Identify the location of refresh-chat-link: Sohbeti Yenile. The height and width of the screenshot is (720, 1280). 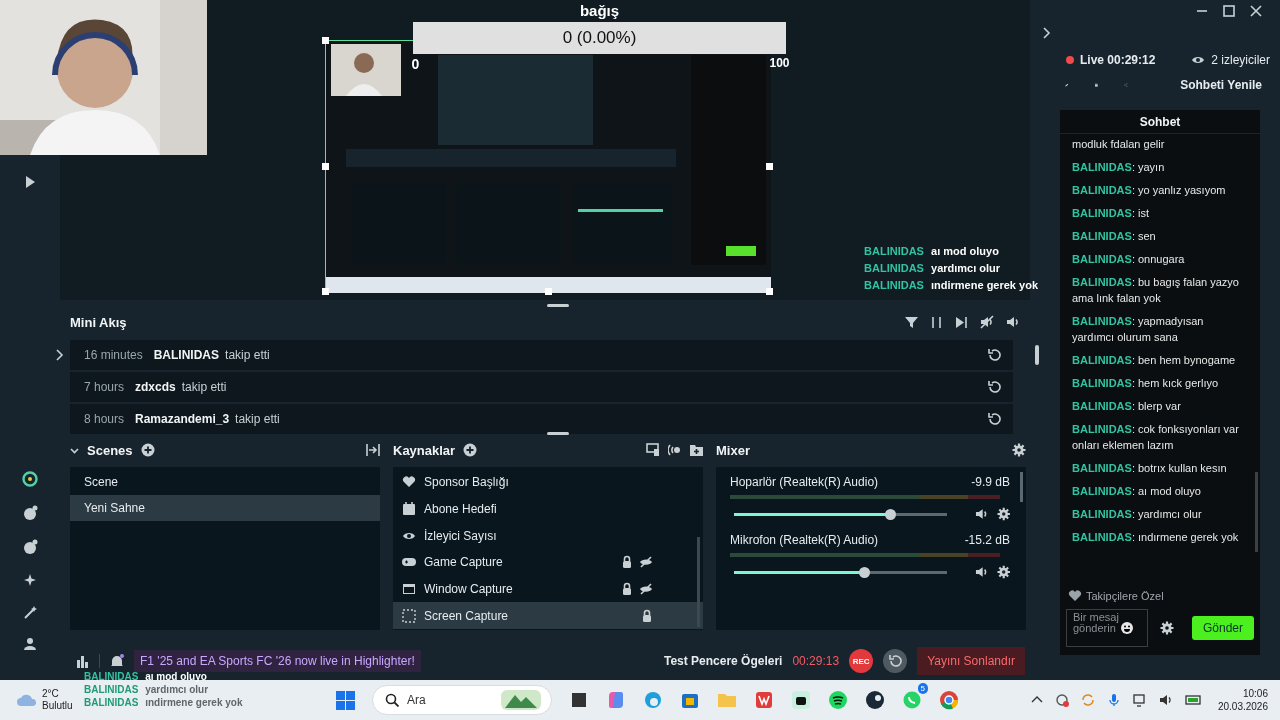
(1221, 85).